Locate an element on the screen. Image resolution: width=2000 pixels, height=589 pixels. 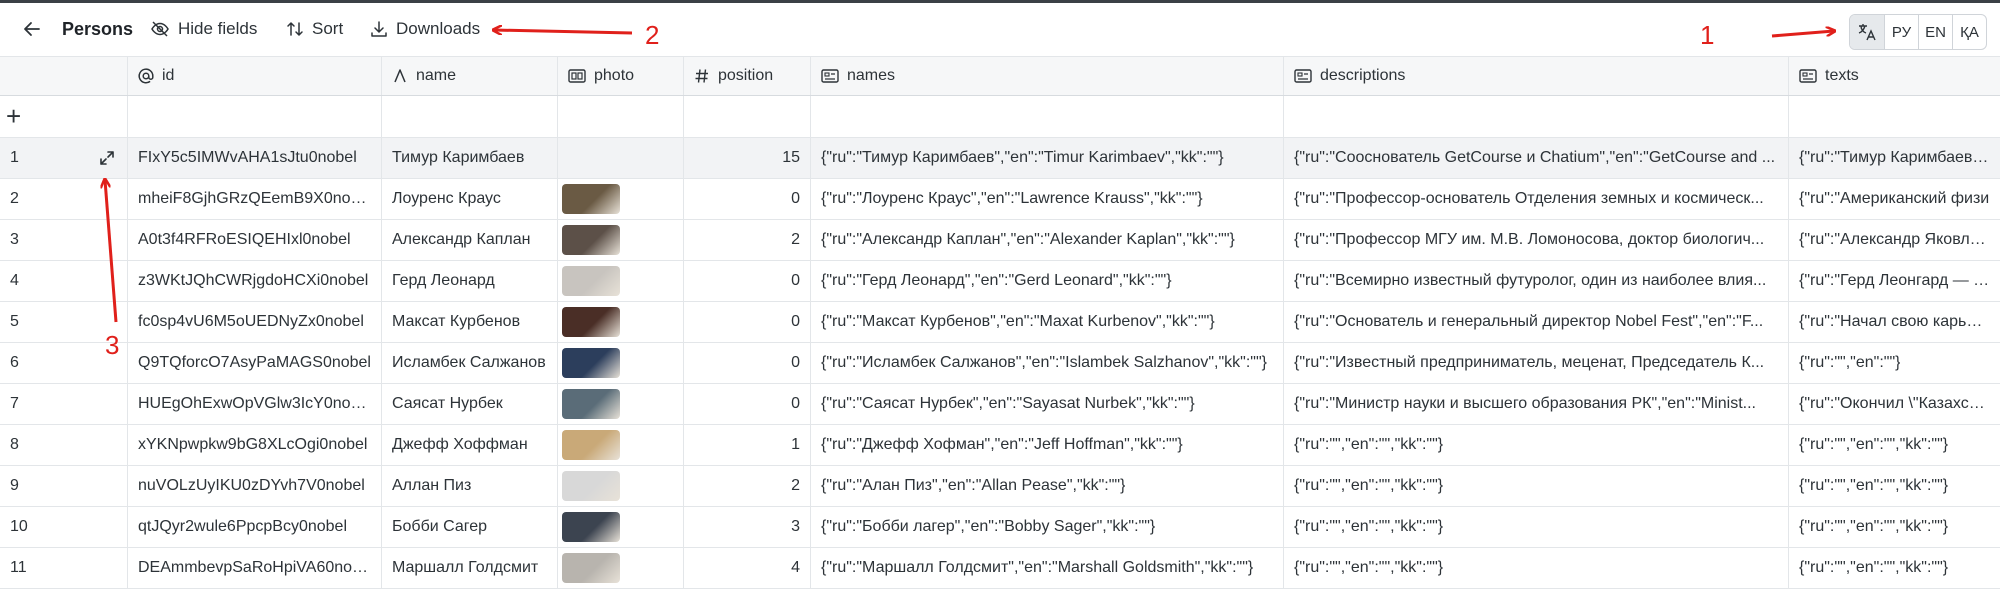
cell-name: Максат Курбенов is located at coordinates (470, 322).